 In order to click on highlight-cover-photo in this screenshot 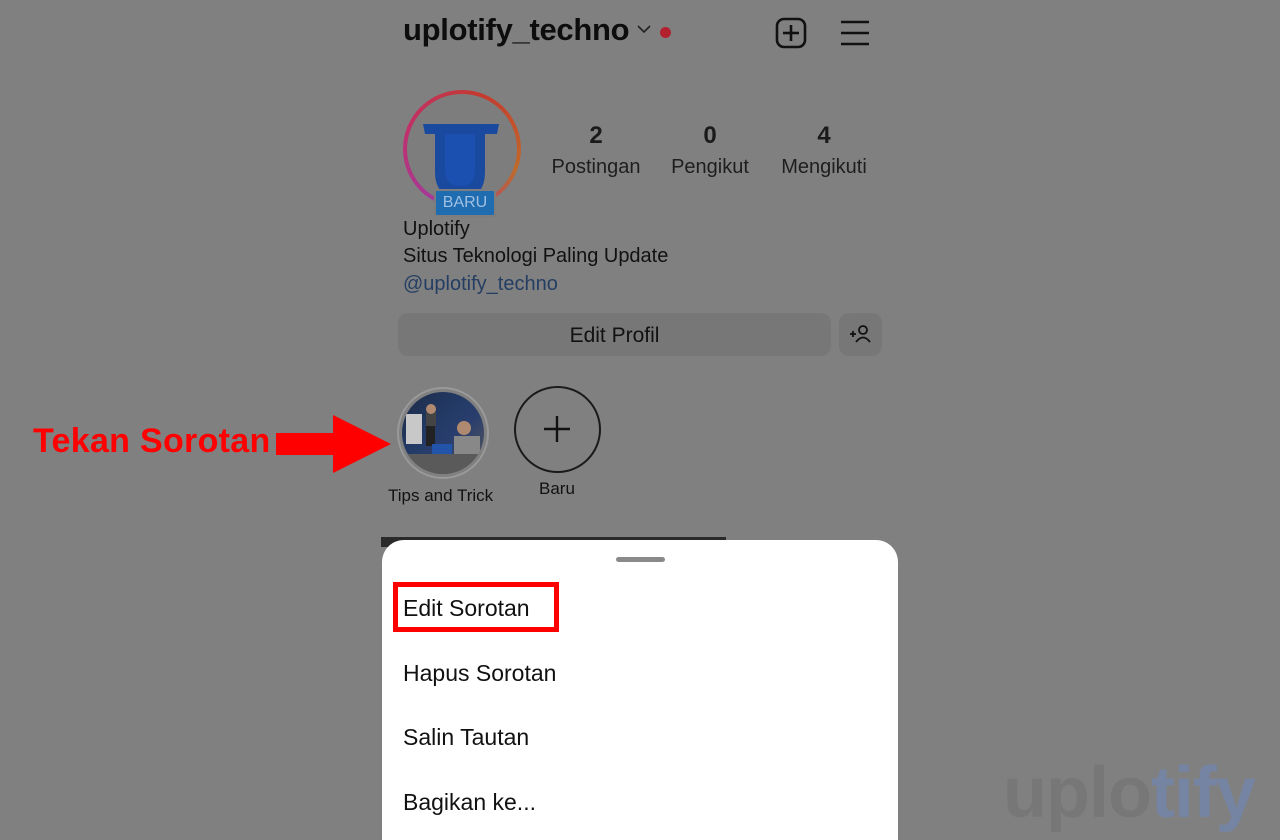, I will do `click(443, 439)`.